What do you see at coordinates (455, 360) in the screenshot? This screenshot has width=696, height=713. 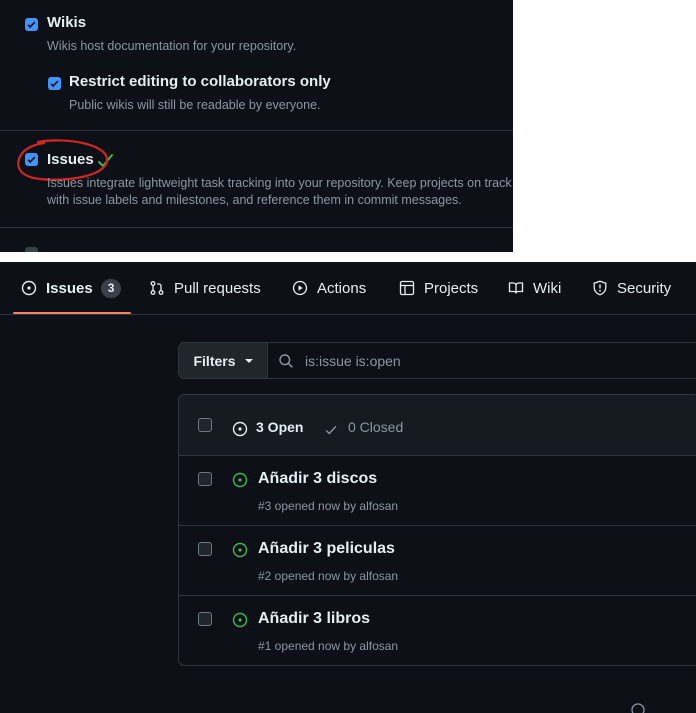 I see `search-input` at bounding box center [455, 360].